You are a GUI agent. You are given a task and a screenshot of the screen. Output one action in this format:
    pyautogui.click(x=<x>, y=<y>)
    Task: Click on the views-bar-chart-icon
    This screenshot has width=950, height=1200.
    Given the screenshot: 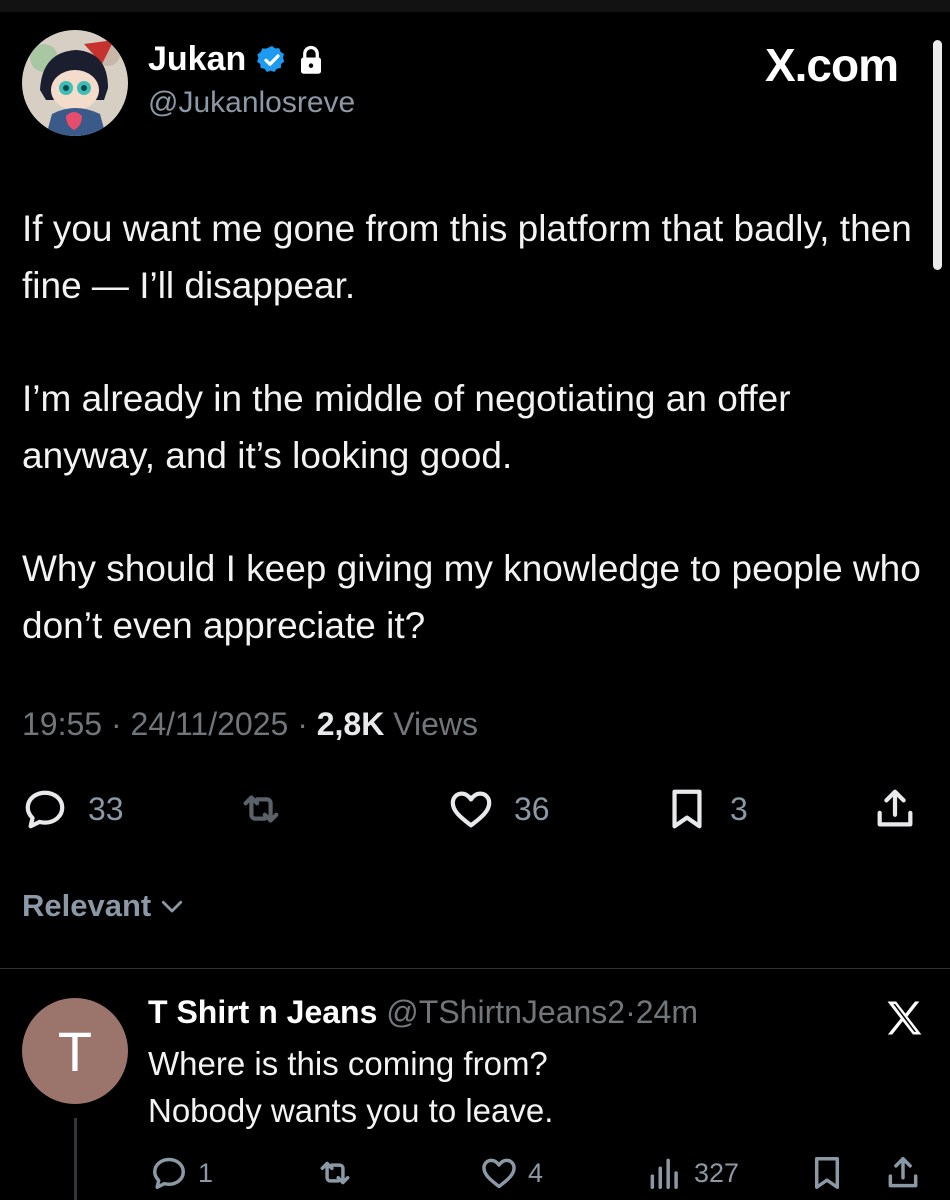 What is the action you would take?
    pyautogui.click(x=664, y=1173)
    